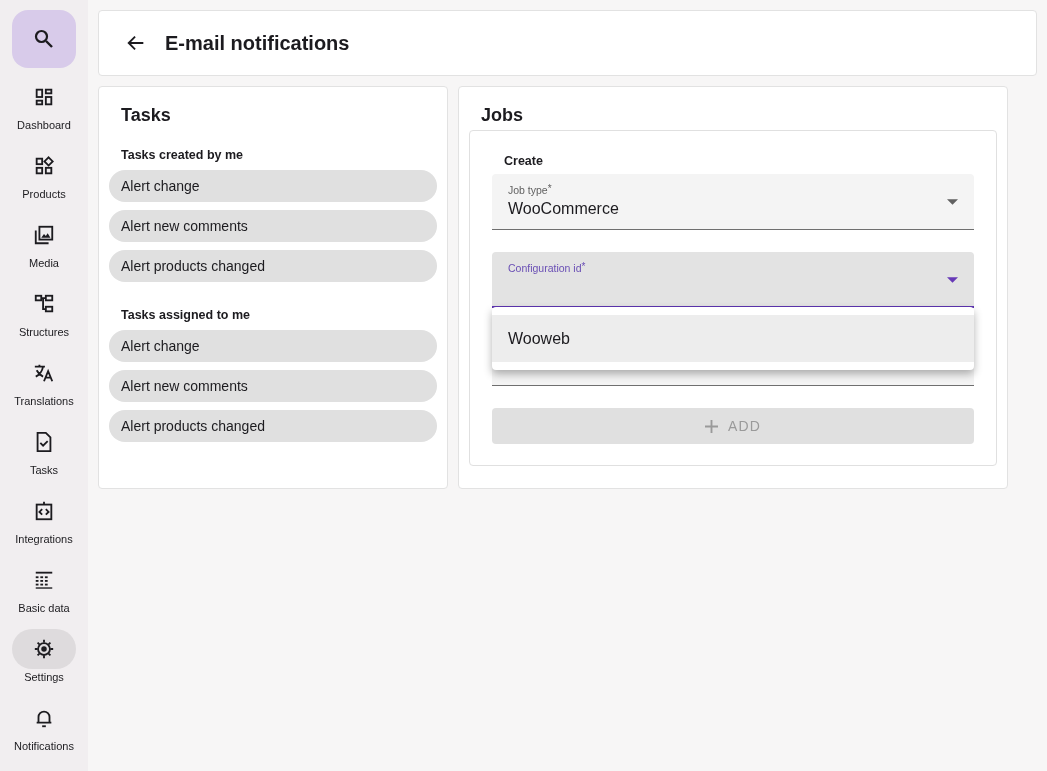  What do you see at coordinates (44, 254) in the screenshot?
I see `nav-item: Media` at bounding box center [44, 254].